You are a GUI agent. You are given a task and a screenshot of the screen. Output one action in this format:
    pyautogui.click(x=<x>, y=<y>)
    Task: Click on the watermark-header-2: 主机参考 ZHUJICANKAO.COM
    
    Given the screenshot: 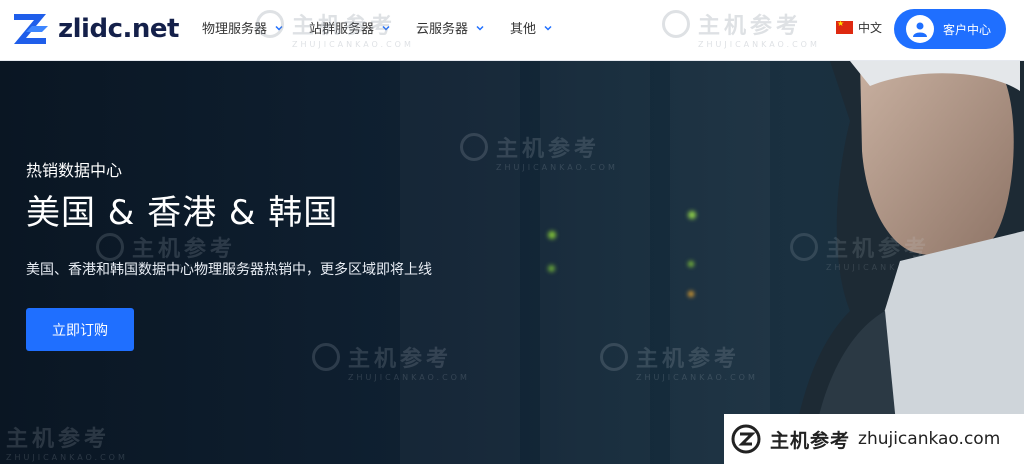 What is the action you would take?
    pyautogui.click(x=741, y=28)
    